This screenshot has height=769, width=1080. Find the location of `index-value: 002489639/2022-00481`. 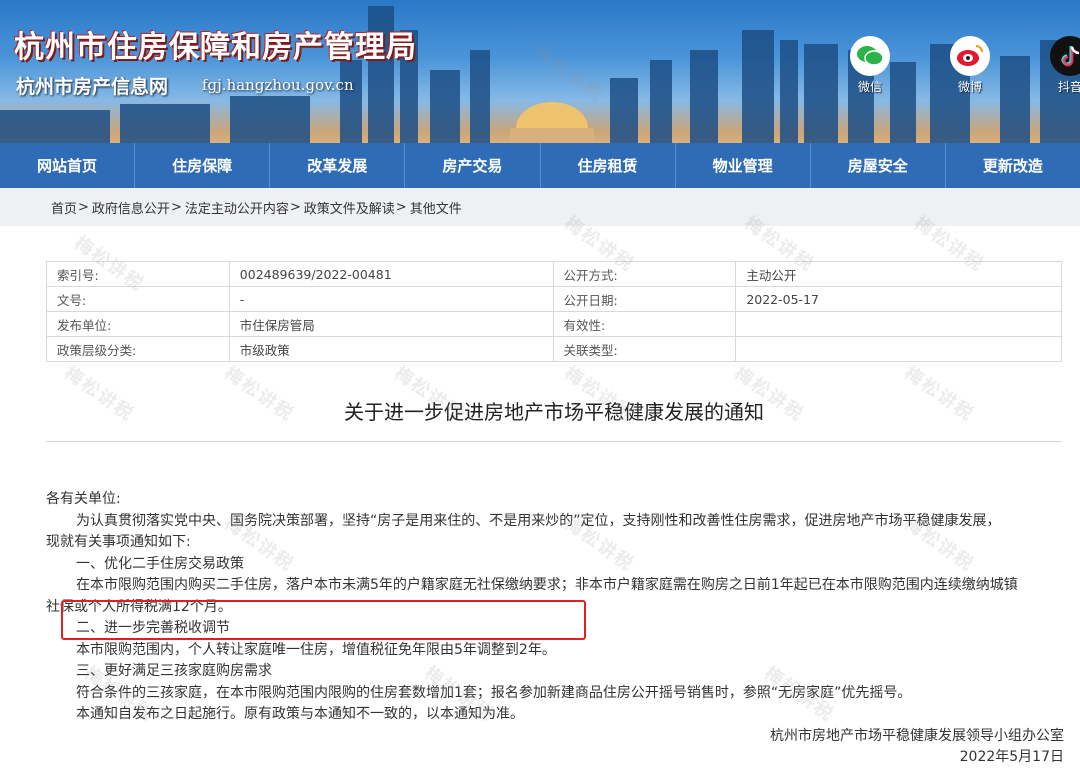

index-value: 002489639/2022-00481 is located at coordinates (391, 274).